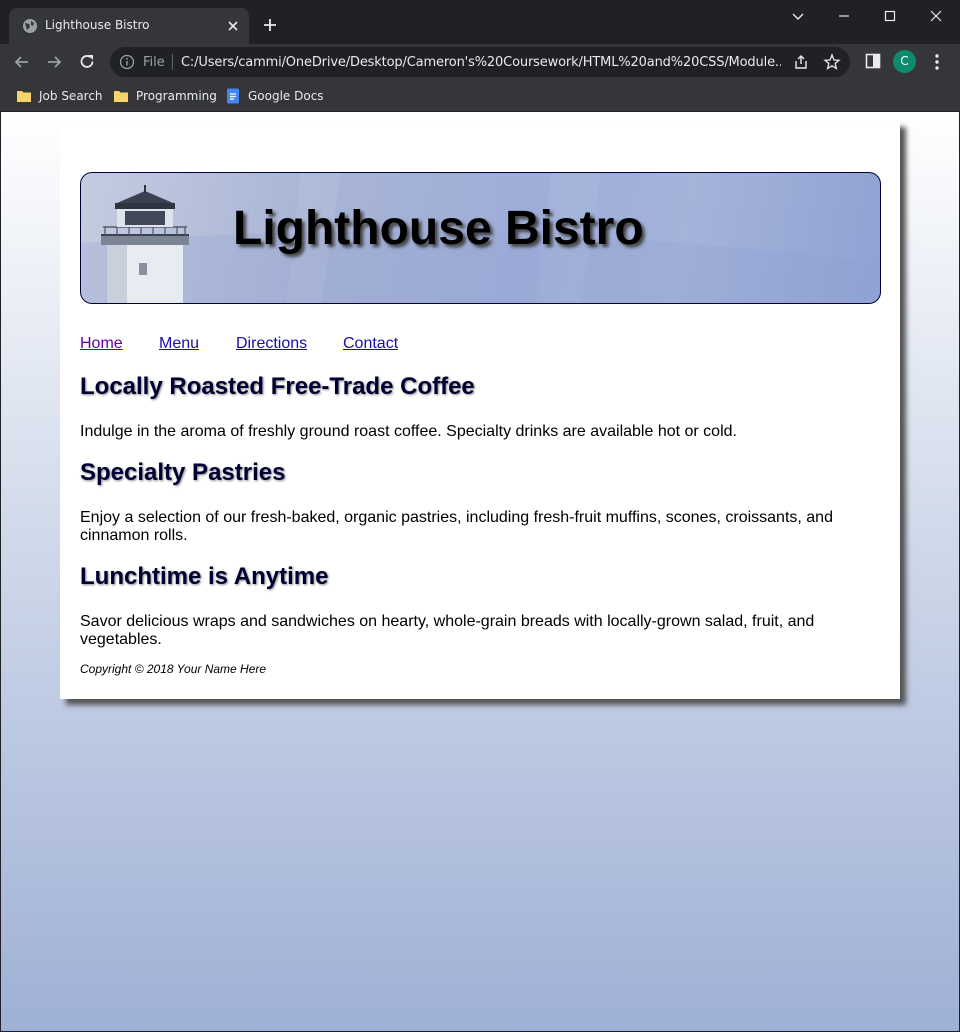 The image size is (960, 1032). I want to click on hero-banner: Lighthouse Bistro, so click(480, 238).